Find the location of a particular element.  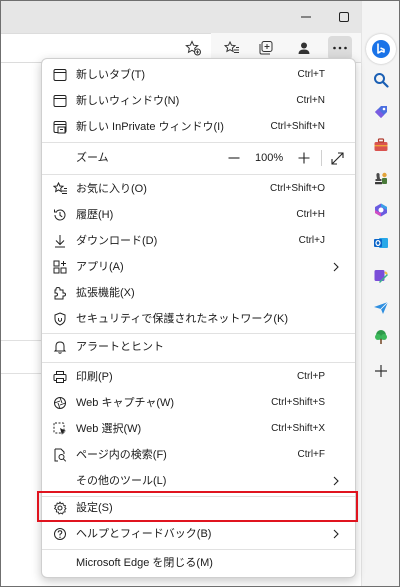

menu-item-new-inprivate-window: 新しい InPrivate ウィンドウ(I) Ctrl+Shift+N is located at coordinates (198, 127).